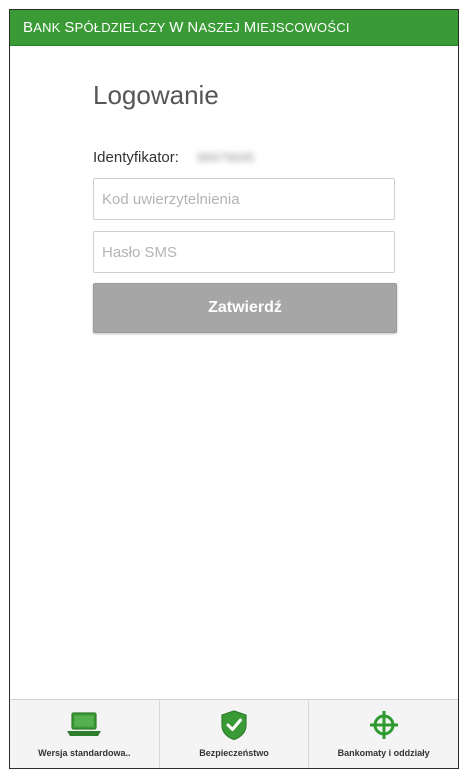 This screenshot has width=468, height=778. I want to click on shield-check-icon, so click(234, 725).